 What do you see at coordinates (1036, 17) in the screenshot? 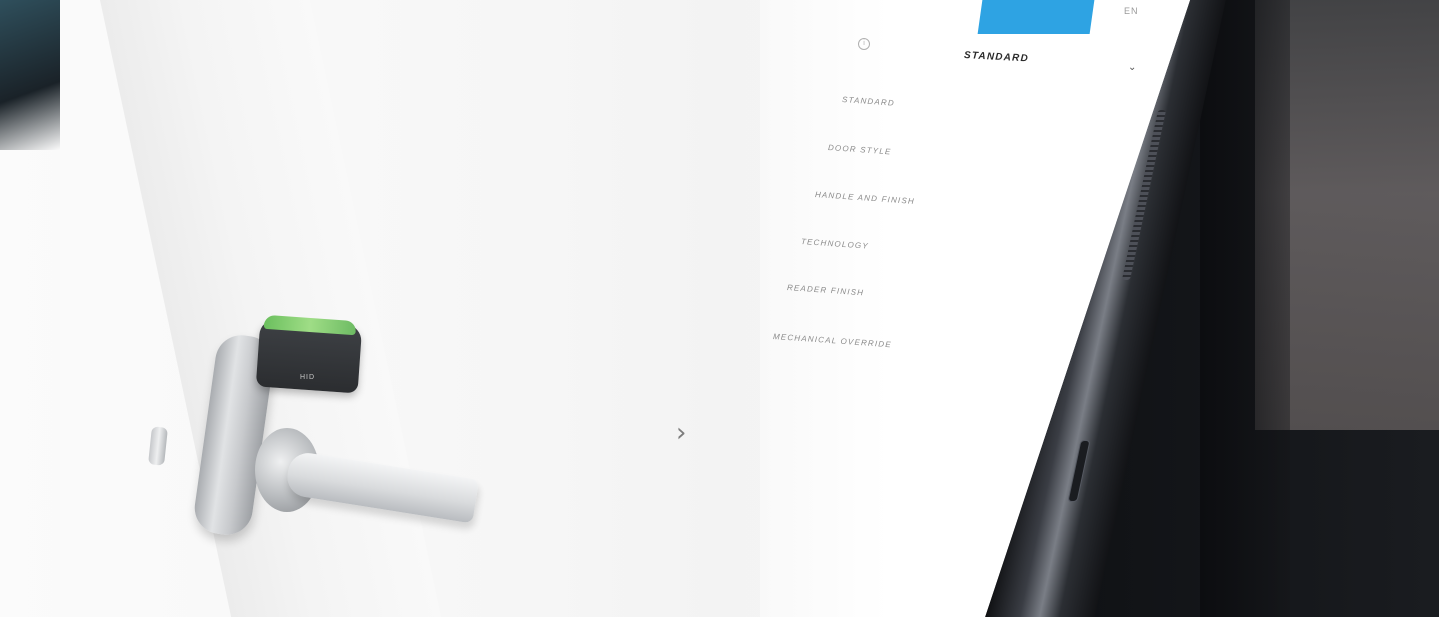
I see `primary-action-button` at bounding box center [1036, 17].